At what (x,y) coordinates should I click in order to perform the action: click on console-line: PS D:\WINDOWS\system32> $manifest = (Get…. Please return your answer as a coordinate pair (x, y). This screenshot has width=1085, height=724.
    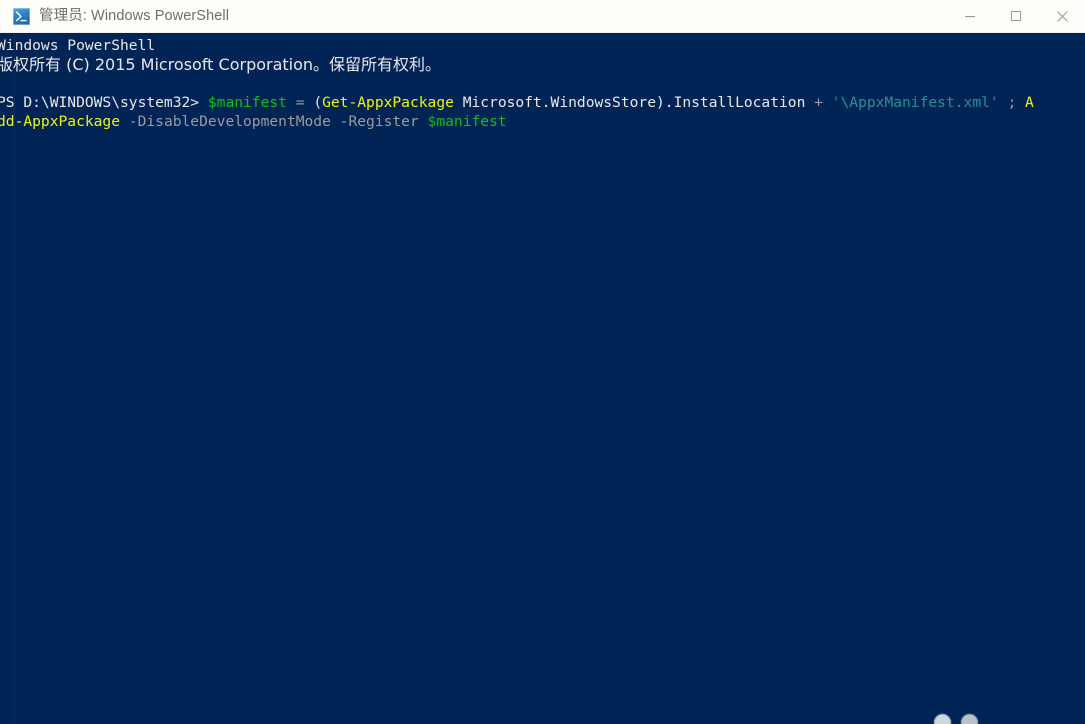
    Looking at the image, I should click on (542, 102).